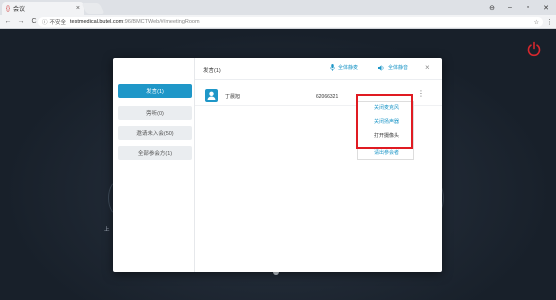  What do you see at coordinates (19, 10) in the screenshot?
I see `tab-title: 会议` at bounding box center [19, 10].